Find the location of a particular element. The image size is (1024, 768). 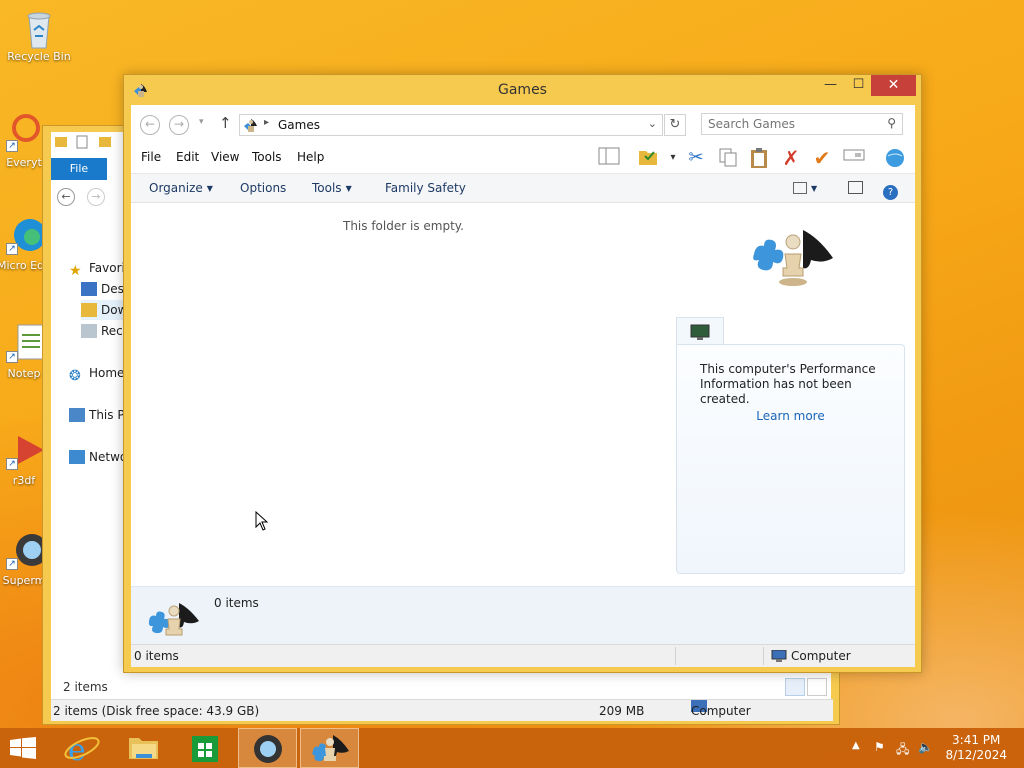

preview-pane-toggle is located at coordinates (855, 188).